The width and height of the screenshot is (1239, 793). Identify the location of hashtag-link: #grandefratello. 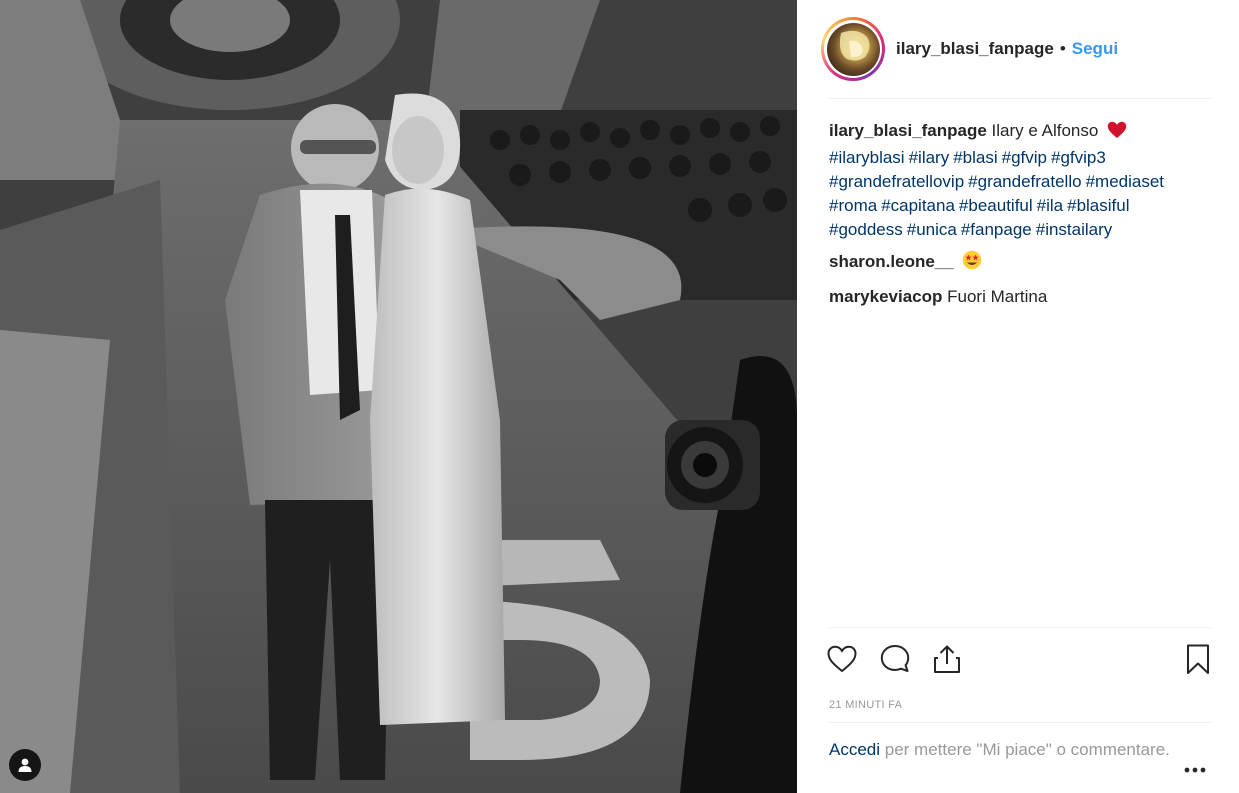
(1024, 181).